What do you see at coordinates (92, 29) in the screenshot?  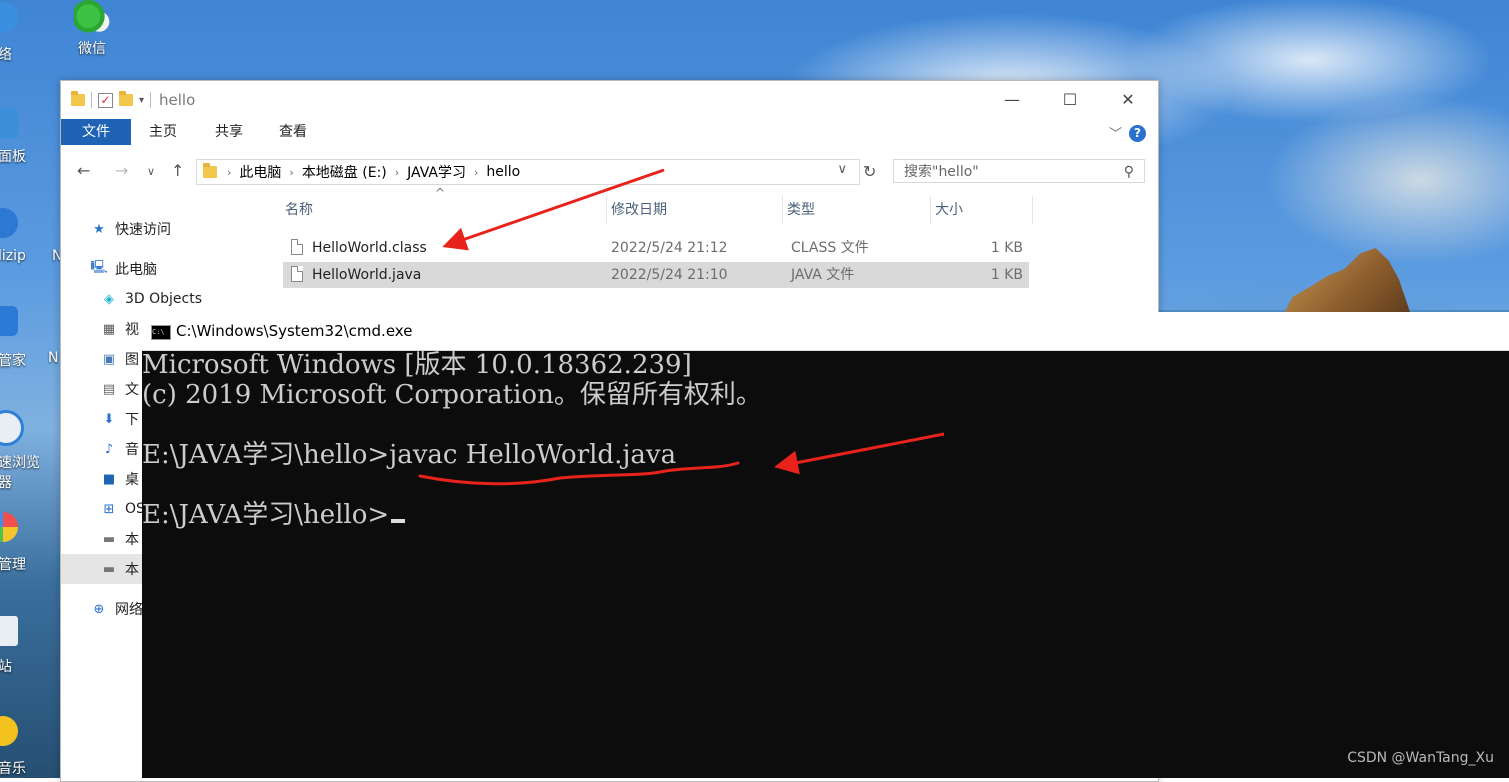 I see `desktop-icon-wechat: 微信` at bounding box center [92, 29].